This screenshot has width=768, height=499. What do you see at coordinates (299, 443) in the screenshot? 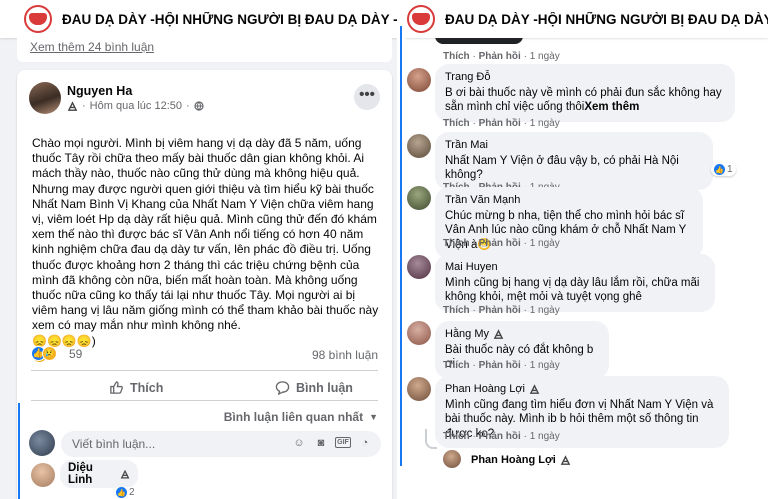
I see `emoji-icon: ☺` at bounding box center [299, 443].